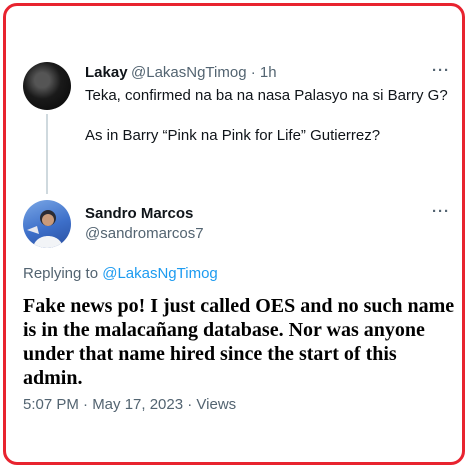  Describe the element at coordinates (139, 213) in the screenshot. I see `author-name: Sandro Marcos` at that location.